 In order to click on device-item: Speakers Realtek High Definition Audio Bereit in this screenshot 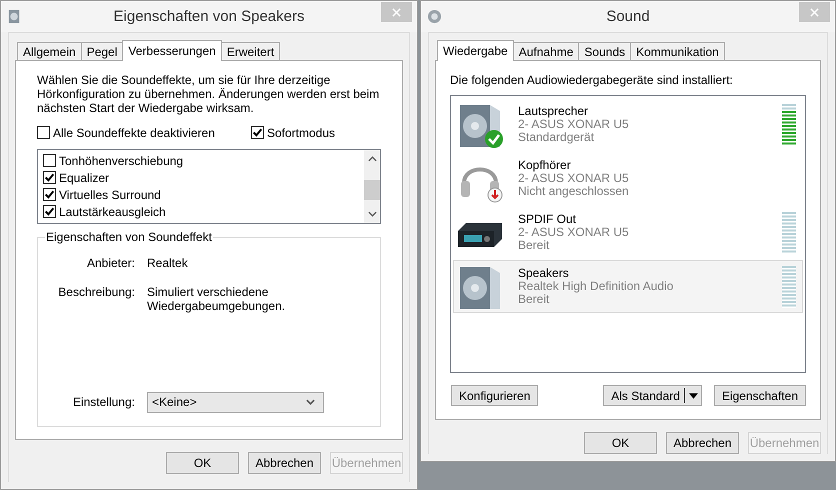, I will do `click(628, 286)`.